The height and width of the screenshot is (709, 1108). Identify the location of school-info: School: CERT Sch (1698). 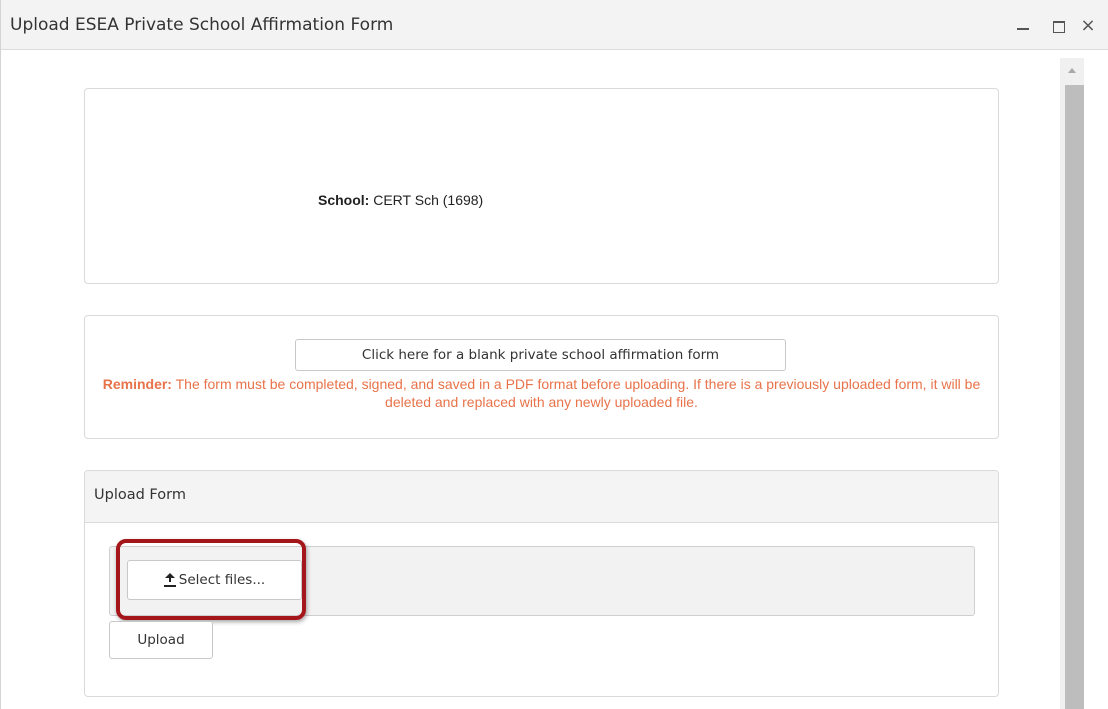
(400, 200).